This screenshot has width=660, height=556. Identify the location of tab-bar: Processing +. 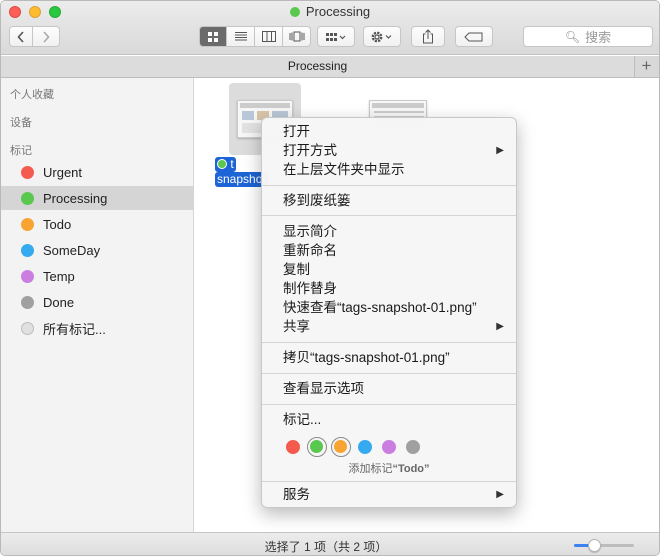
(330, 67).